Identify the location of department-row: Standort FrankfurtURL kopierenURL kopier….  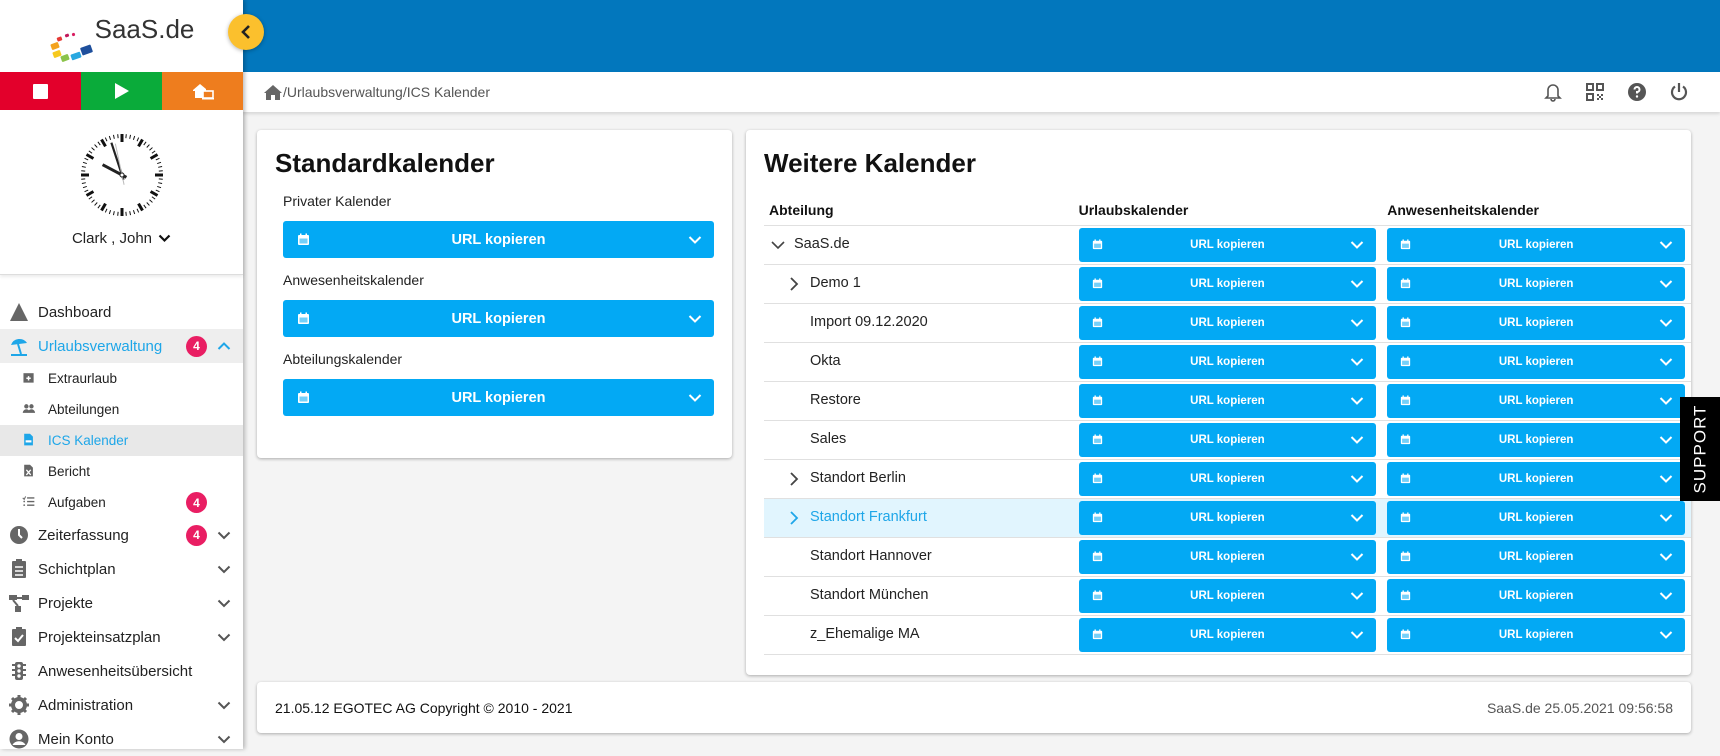
(1227, 517).